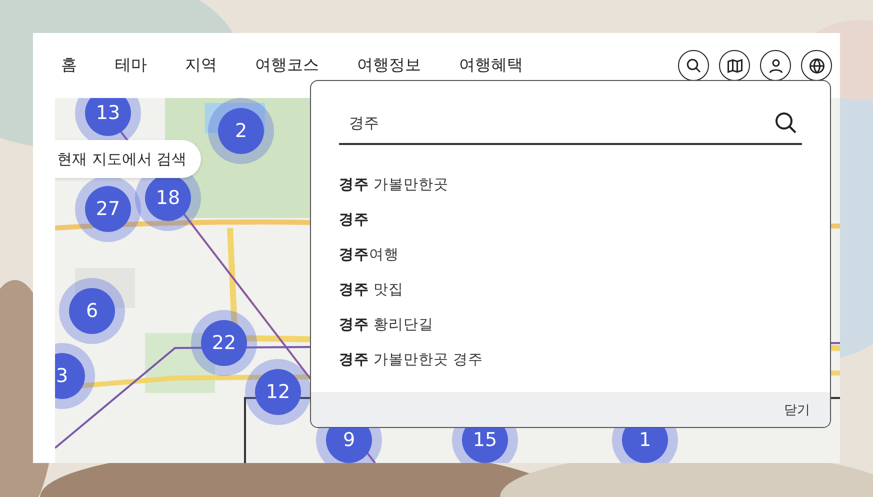 The image size is (873, 497). What do you see at coordinates (287, 65) in the screenshot?
I see `nav-link: 여행코스` at bounding box center [287, 65].